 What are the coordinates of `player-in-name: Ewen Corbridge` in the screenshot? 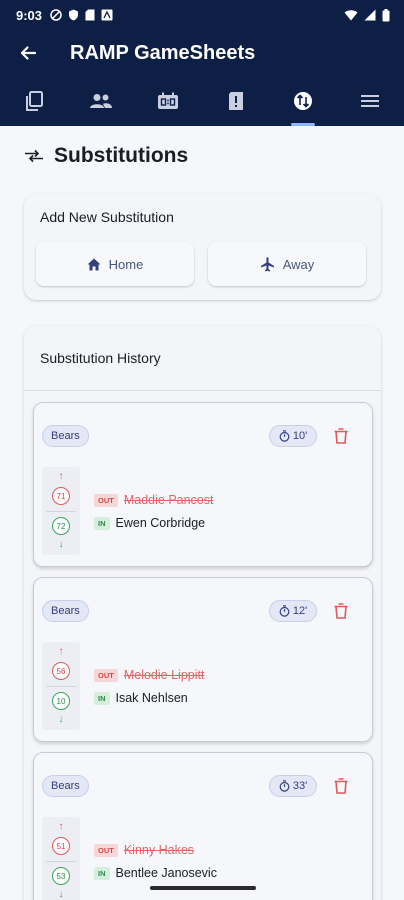 It's located at (160, 523).